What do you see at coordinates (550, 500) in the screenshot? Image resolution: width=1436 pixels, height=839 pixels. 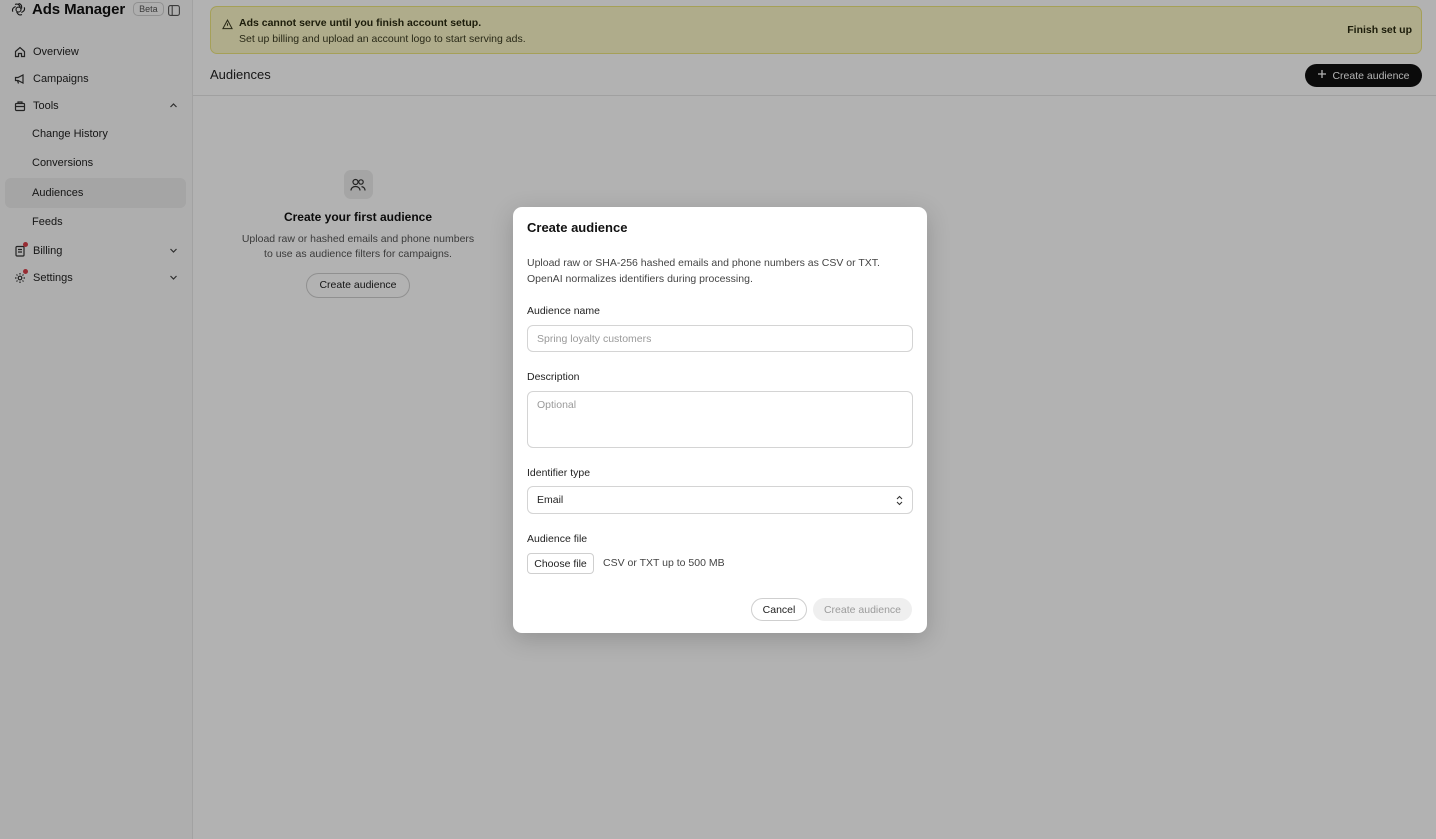 I see `select-value: Email` at bounding box center [550, 500].